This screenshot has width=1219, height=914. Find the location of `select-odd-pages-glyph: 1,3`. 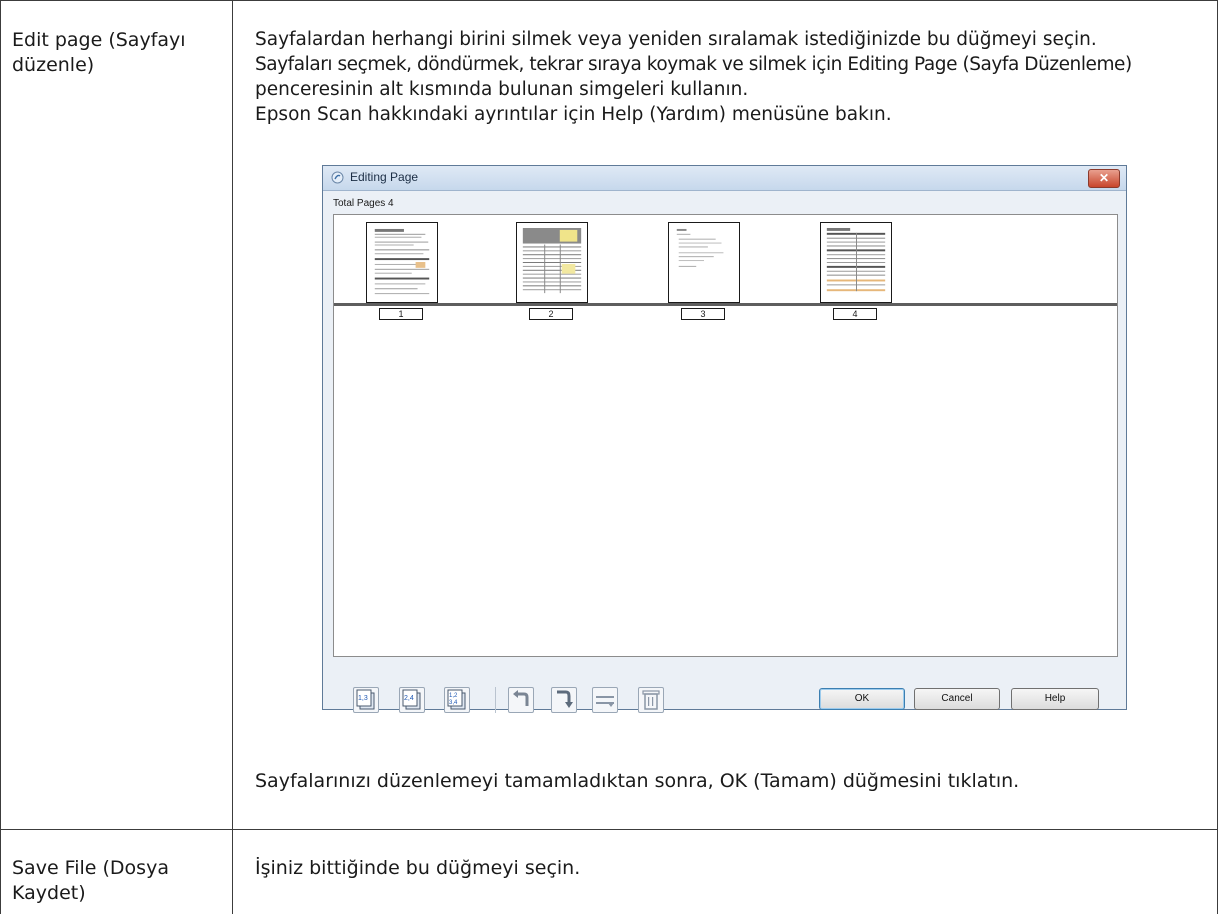

select-odd-pages-glyph: 1,3 is located at coordinates (365, 699).